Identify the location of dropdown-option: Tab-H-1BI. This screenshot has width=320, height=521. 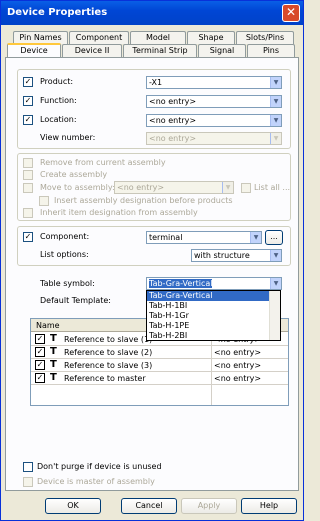
(213, 306).